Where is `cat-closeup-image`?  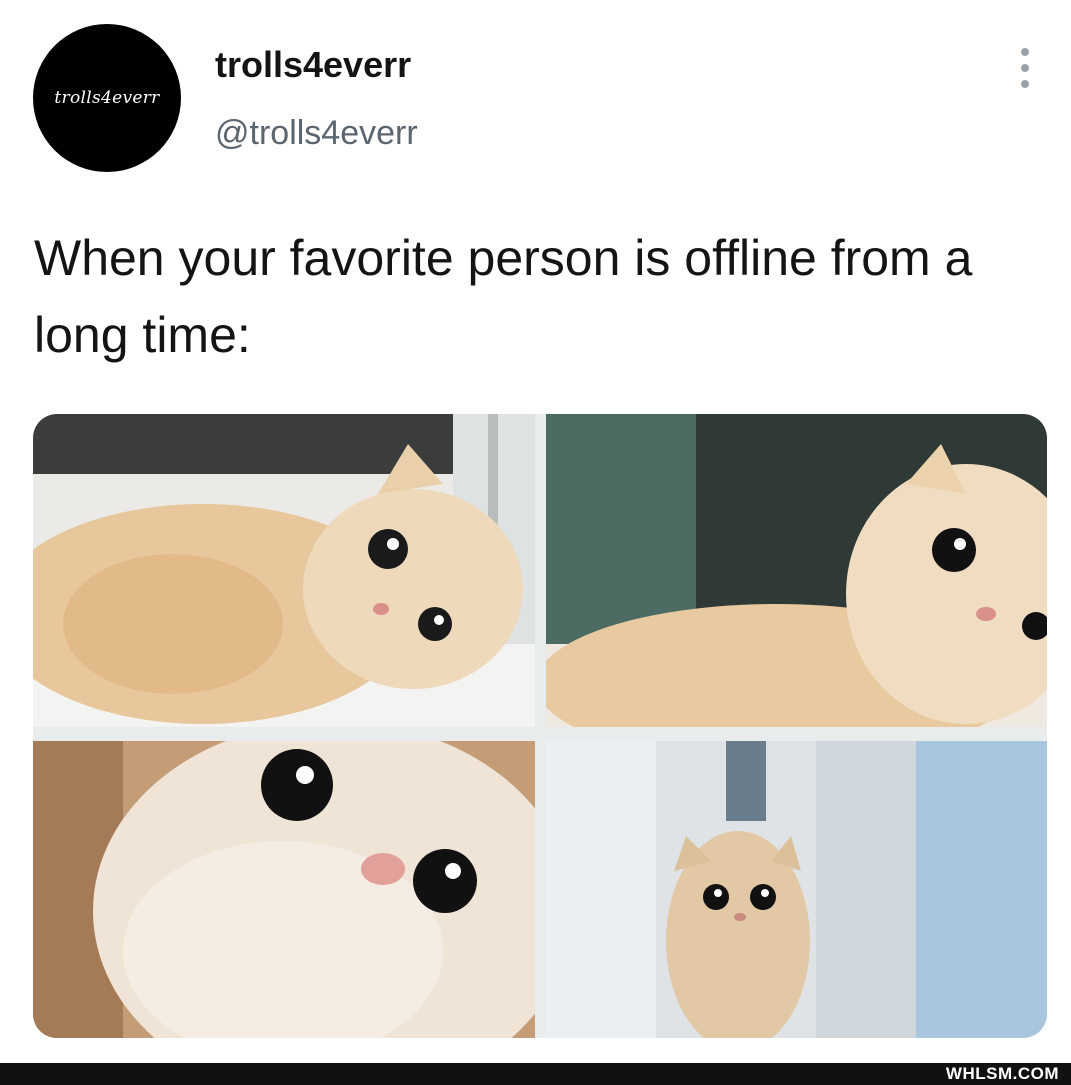
cat-closeup-image is located at coordinates (284, 889).